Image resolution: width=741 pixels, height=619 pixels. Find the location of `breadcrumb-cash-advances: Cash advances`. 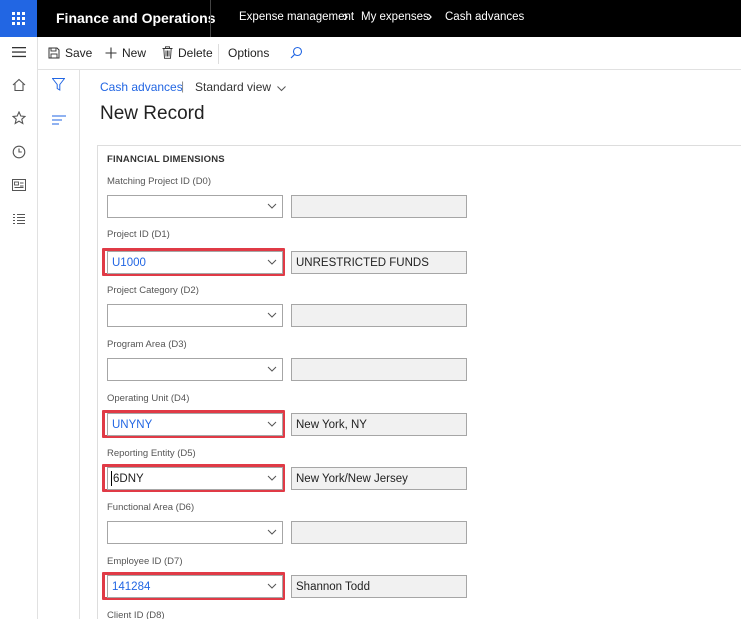

breadcrumb-cash-advances: Cash advances is located at coordinates (141, 87).